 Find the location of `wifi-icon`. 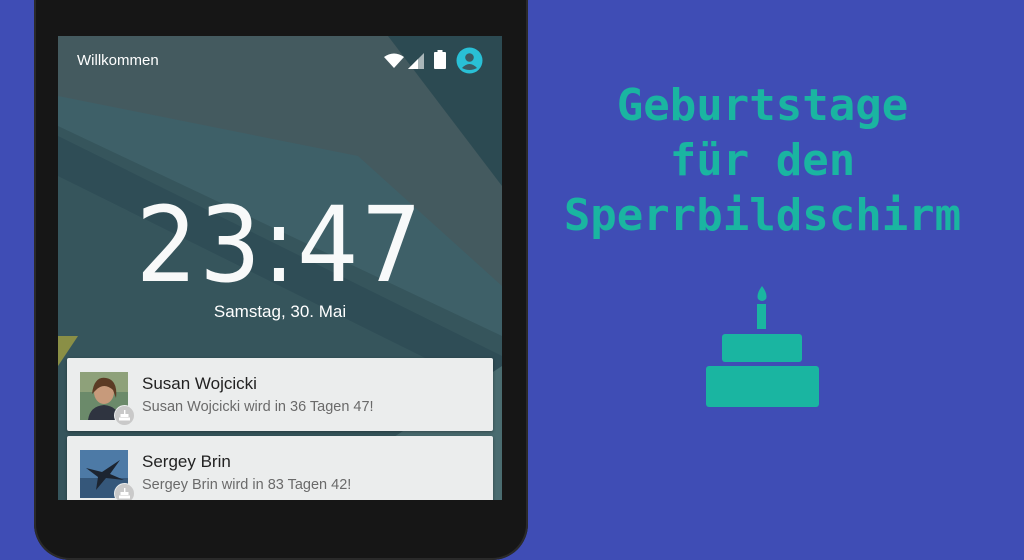

wifi-icon is located at coordinates (394, 60).